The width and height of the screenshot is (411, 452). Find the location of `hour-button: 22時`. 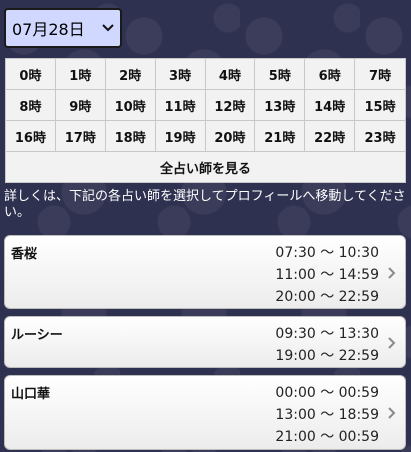

hour-button: 22時 is located at coordinates (330, 136).